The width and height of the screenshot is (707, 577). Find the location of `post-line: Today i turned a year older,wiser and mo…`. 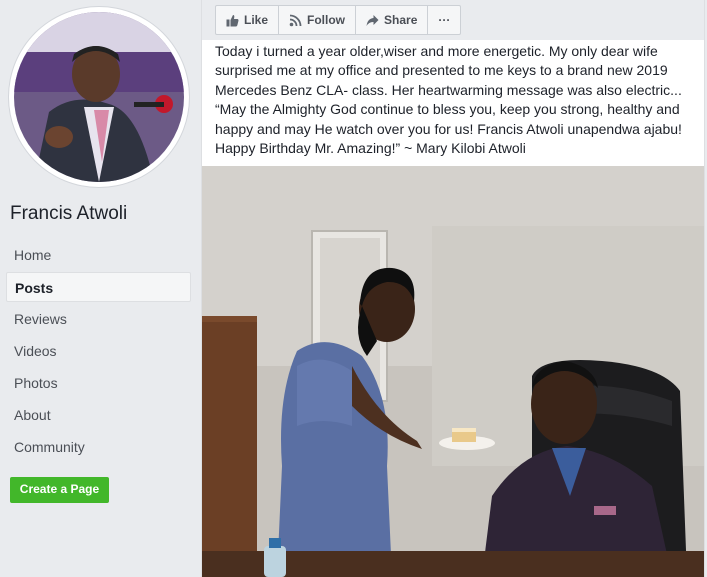

post-line: Today i turned a year older,wiser and mo… is located at coordinates (436, 51).